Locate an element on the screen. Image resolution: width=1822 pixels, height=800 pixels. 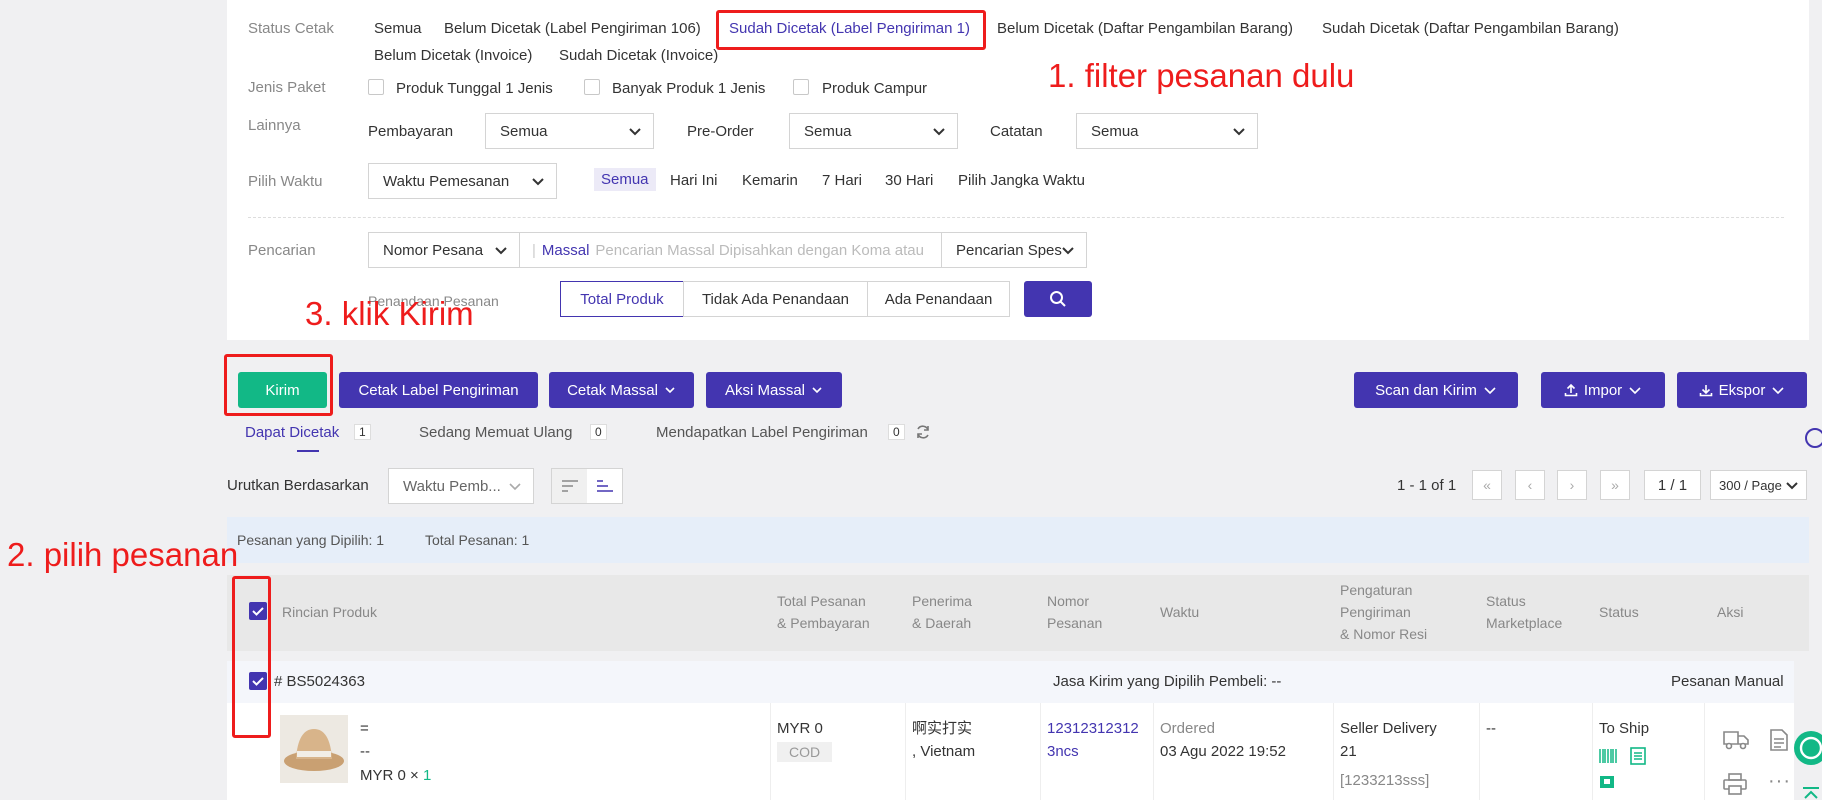
header-action: Aksi is located at coordinates (1730, 612).